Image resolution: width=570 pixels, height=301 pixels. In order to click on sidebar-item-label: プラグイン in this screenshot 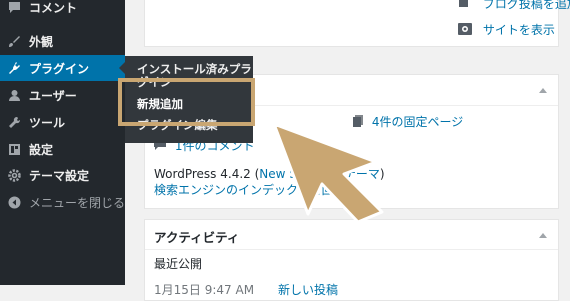, I will do `click(59, 68)`.